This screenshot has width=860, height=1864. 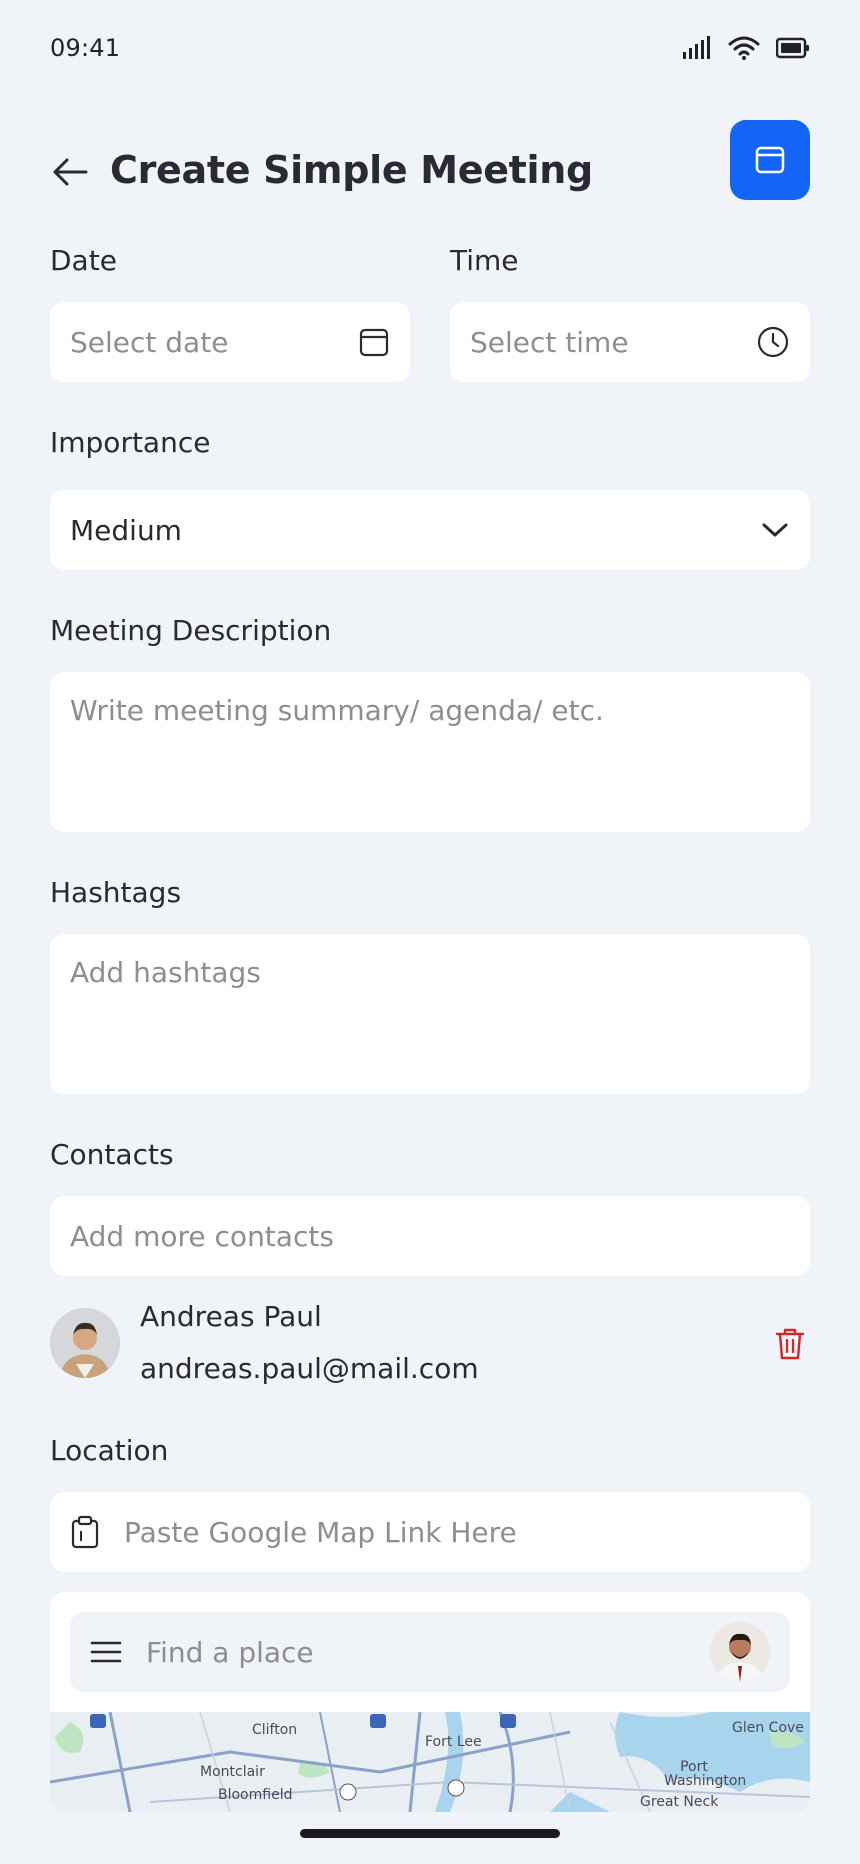 I want to click on chevron-down-icon, so click(x=775, y=530).